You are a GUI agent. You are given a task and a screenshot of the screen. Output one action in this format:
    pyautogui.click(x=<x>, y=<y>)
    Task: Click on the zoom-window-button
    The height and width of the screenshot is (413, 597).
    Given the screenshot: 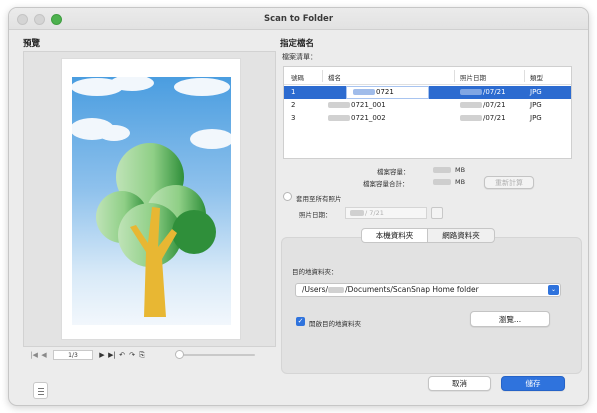 What is the action you would take?
    pyautogui.click(x=56, y=19)
    